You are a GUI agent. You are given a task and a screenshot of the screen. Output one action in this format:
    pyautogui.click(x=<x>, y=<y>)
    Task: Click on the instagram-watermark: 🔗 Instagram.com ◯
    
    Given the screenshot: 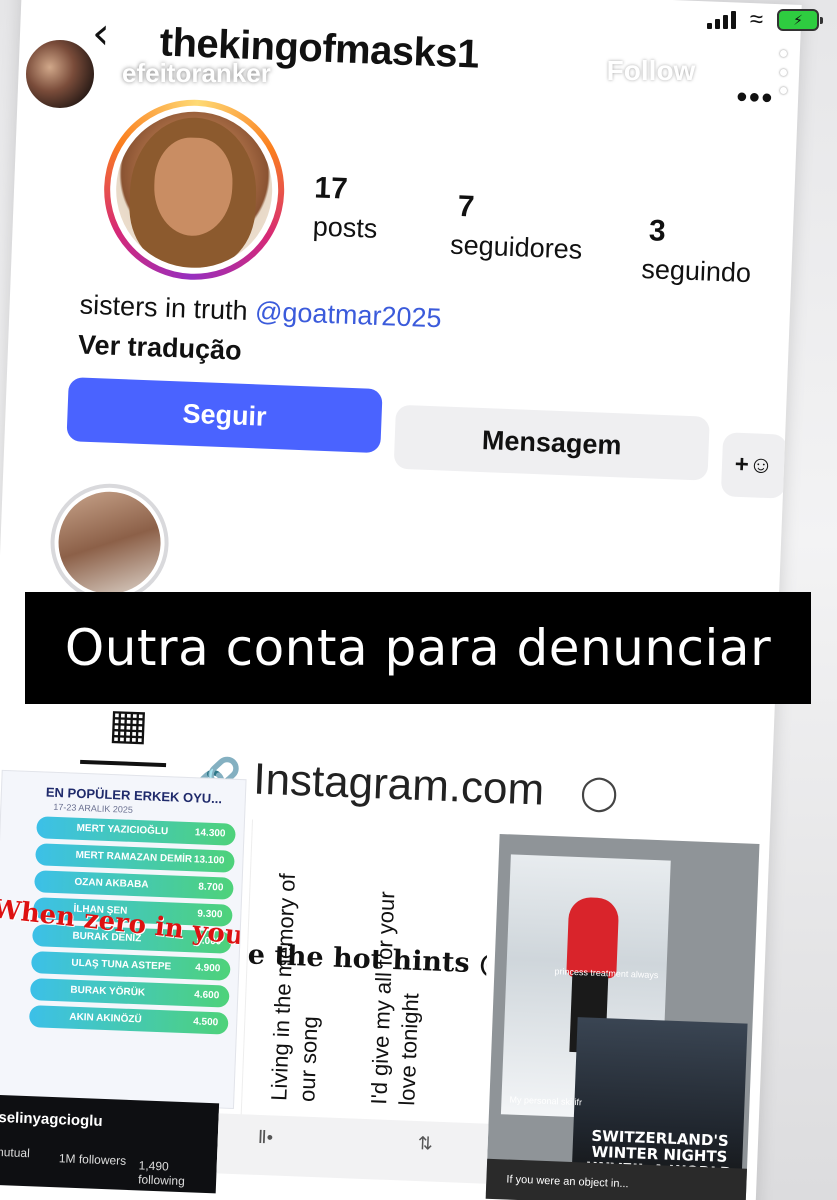 What is the action you would take?
    pyautogui.click(x=405, y=785)
    